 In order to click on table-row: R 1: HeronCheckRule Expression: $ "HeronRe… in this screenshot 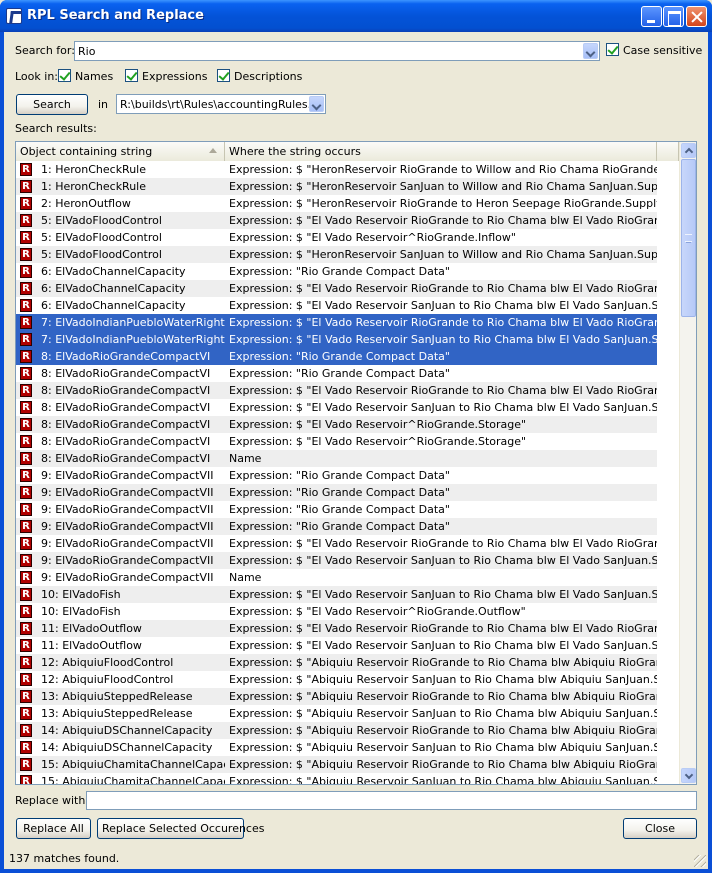, I will do `click(347, 169)`.